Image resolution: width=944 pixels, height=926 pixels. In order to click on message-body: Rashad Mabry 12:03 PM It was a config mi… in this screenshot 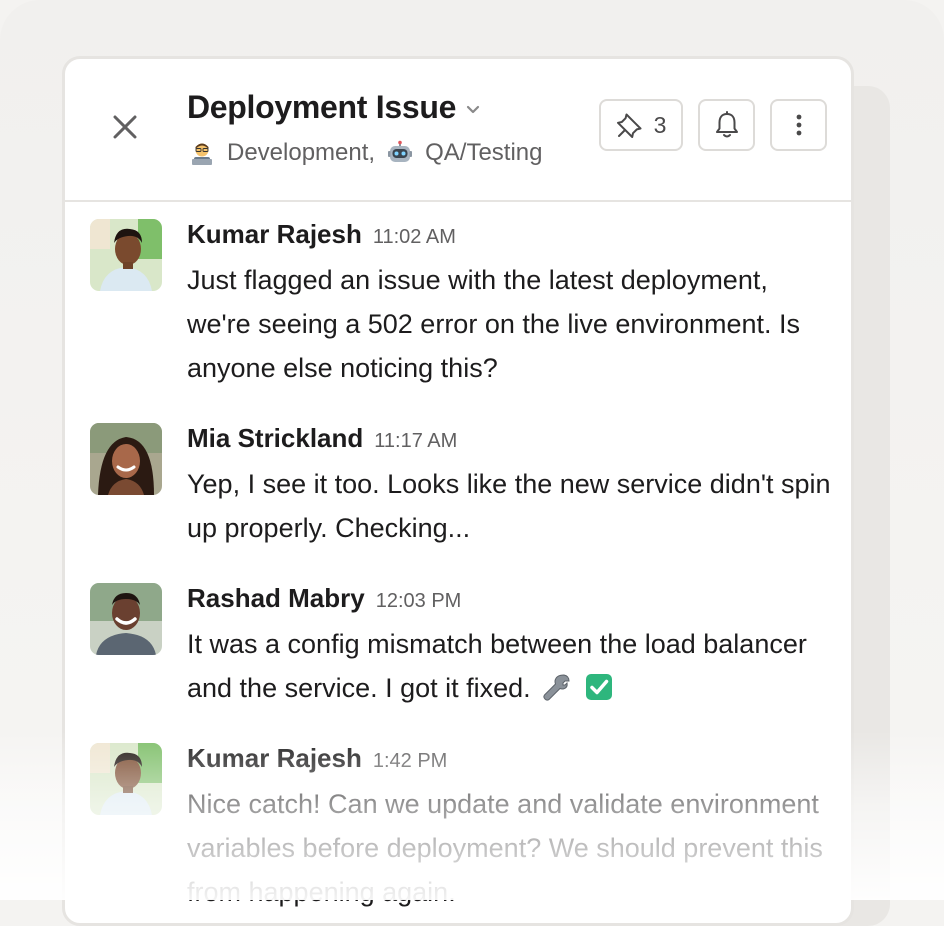, I will do `click(512, 646)`.